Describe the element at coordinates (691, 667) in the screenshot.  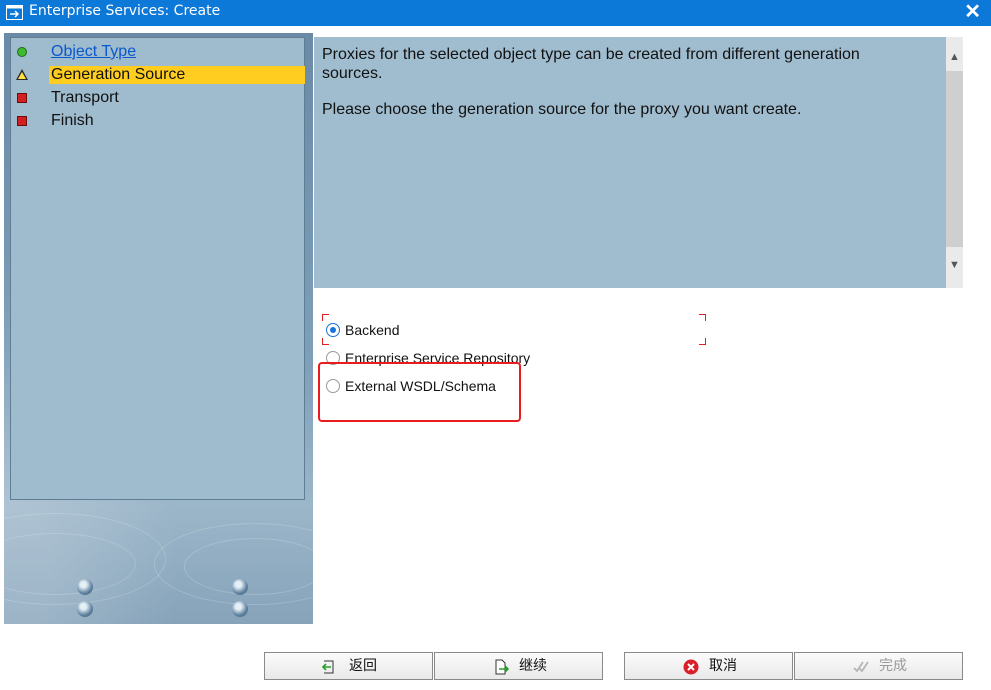
I see `cancel-icon` at that location.